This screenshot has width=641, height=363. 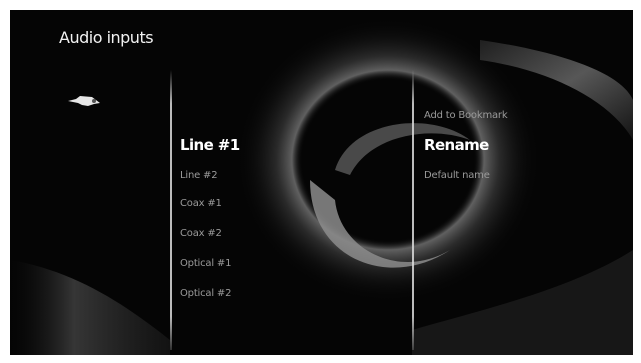 I want to click on input-item-coax-2: Coax #2, so click(x=201, y=233).